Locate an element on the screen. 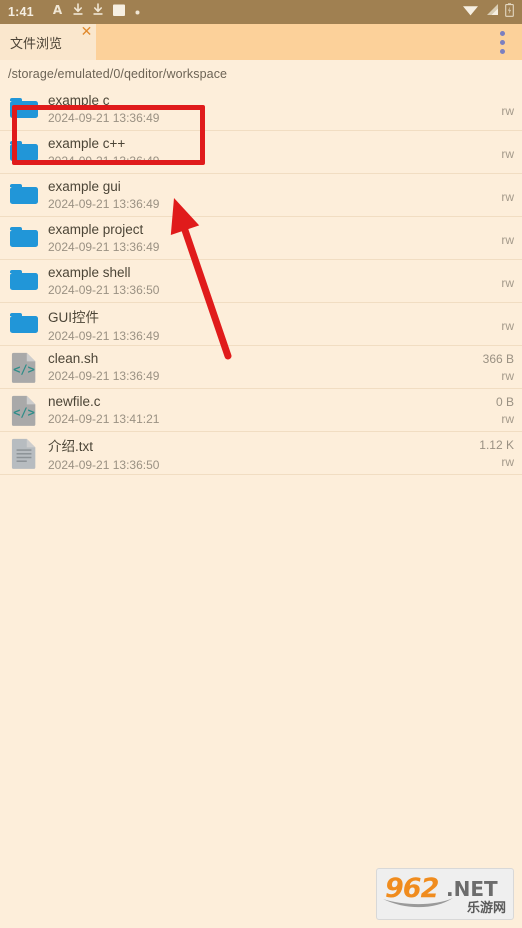  text-file-icon is located at coordinates (24, 453).